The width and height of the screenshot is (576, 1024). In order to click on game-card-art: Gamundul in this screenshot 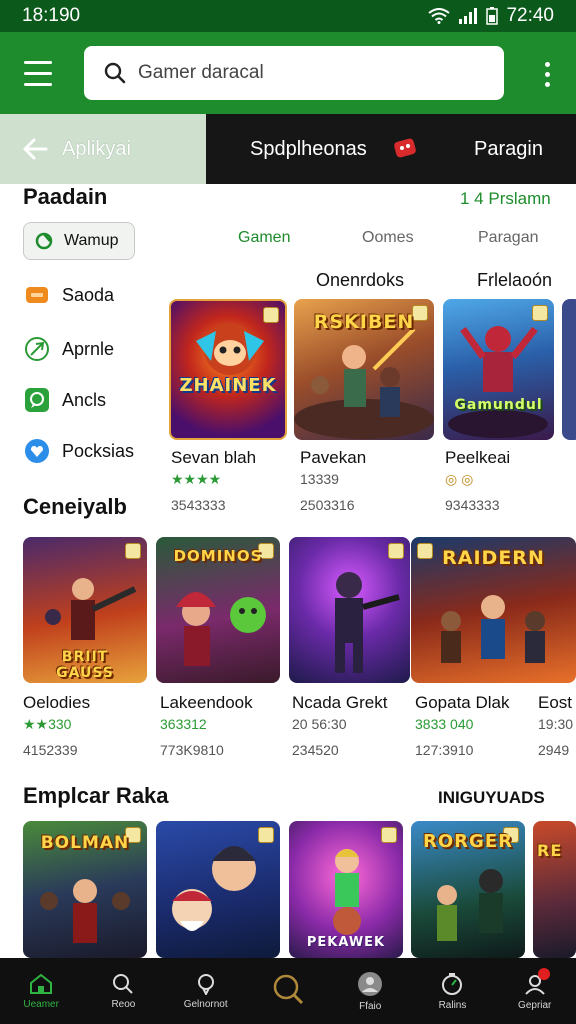, I will do `click(498, 369)`.